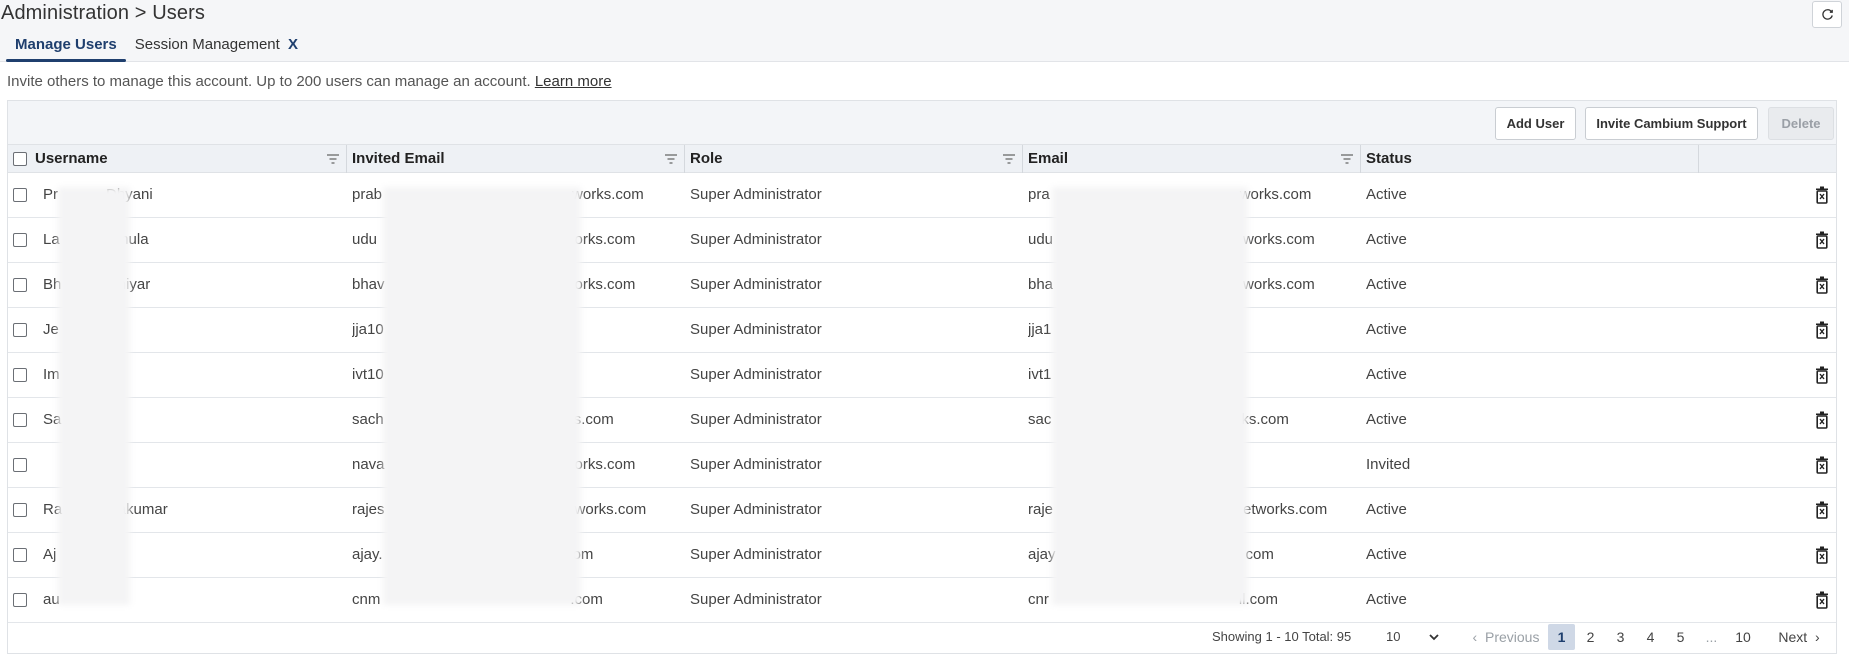 The image size is (1849, 664). What do you see at coordinates (1535, 123) in the screenshot?
I see `add-user-button: Add User` at bounding box center [1535, 123].